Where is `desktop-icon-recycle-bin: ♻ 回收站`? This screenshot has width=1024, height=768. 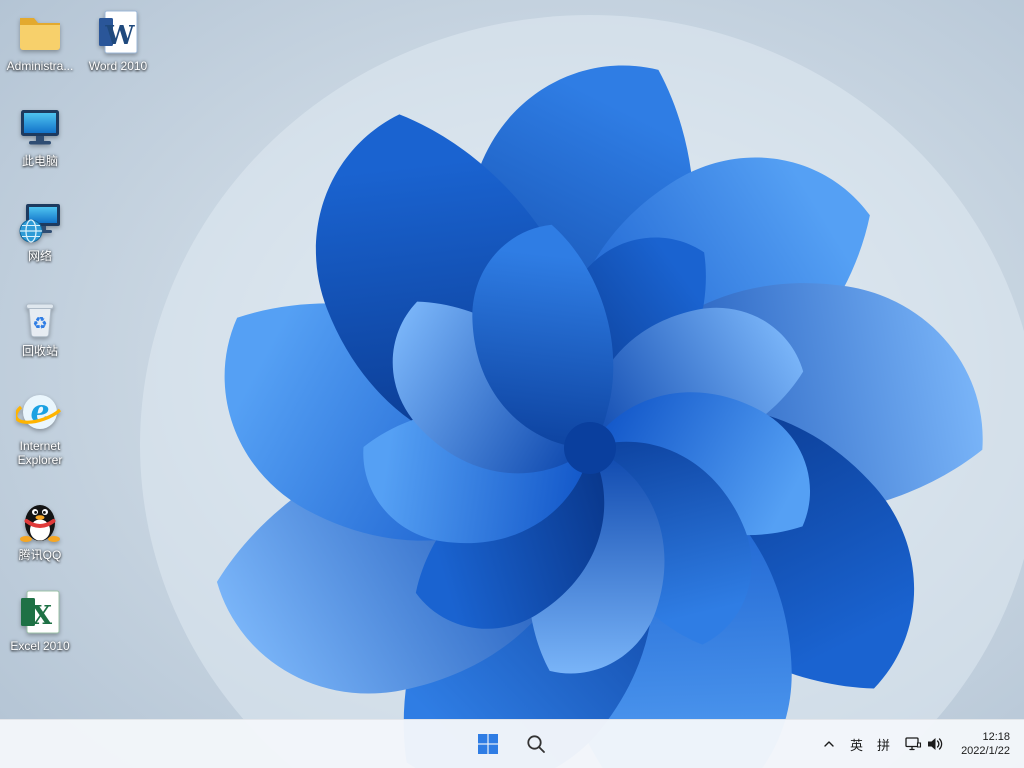 desktop-icon-recycle-bin: ♻ 回收站 is located at coordinates (40, 325).